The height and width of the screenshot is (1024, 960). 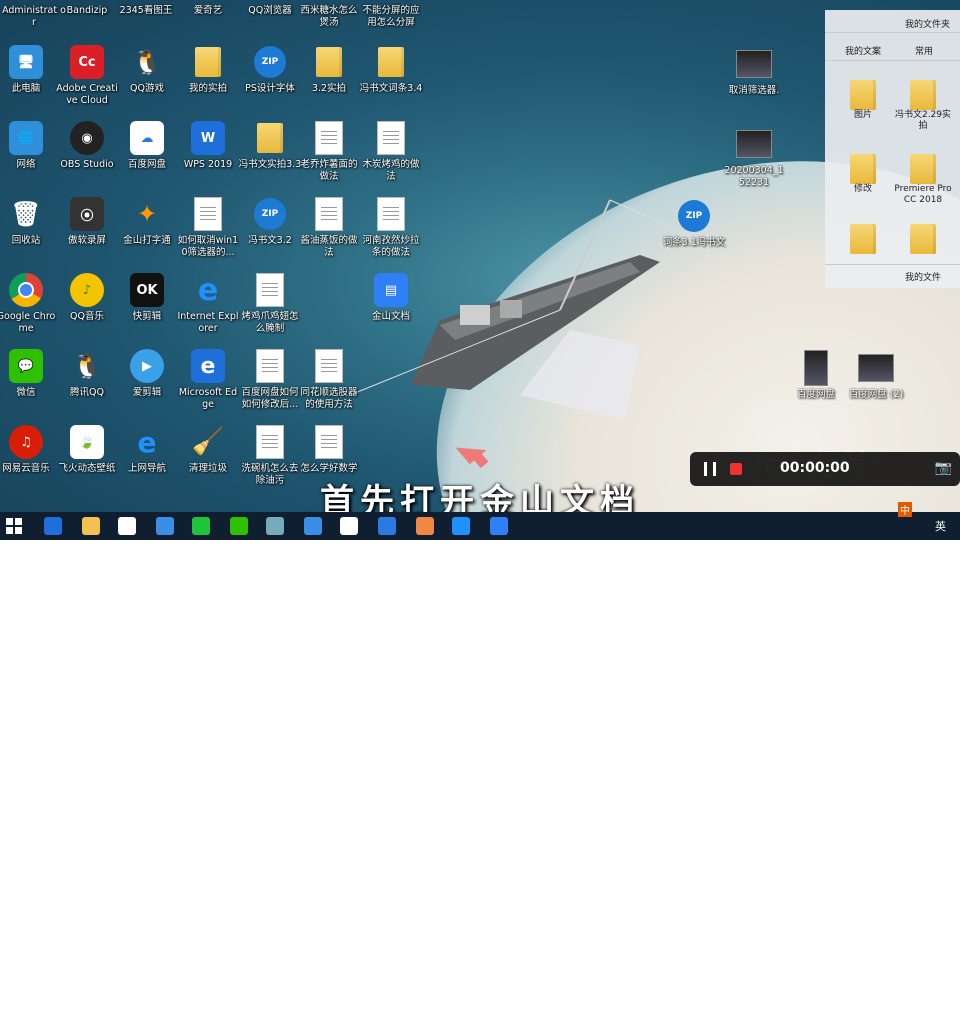 I want to click on my-shipai-label: 我的实拍, so click(x=207, y=88).